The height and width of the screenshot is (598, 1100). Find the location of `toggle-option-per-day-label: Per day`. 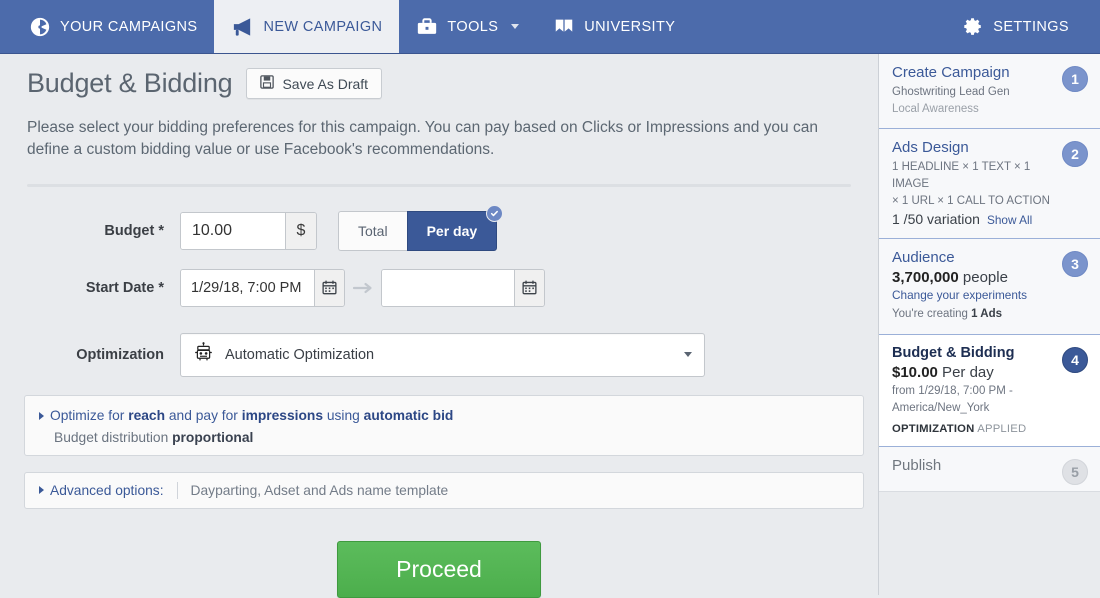

toggle-option-per-day-label: Per day is located at coordinates (452, 230).